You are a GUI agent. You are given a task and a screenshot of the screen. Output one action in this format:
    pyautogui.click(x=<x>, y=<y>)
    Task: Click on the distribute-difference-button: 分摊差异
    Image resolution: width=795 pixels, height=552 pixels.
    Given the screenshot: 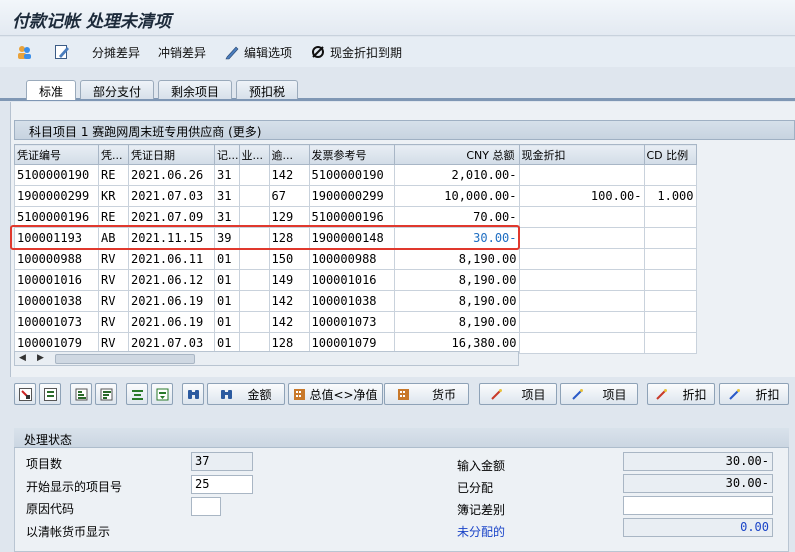 What is the action you would take?
    pyautogui.click(x=116, y=52)
    